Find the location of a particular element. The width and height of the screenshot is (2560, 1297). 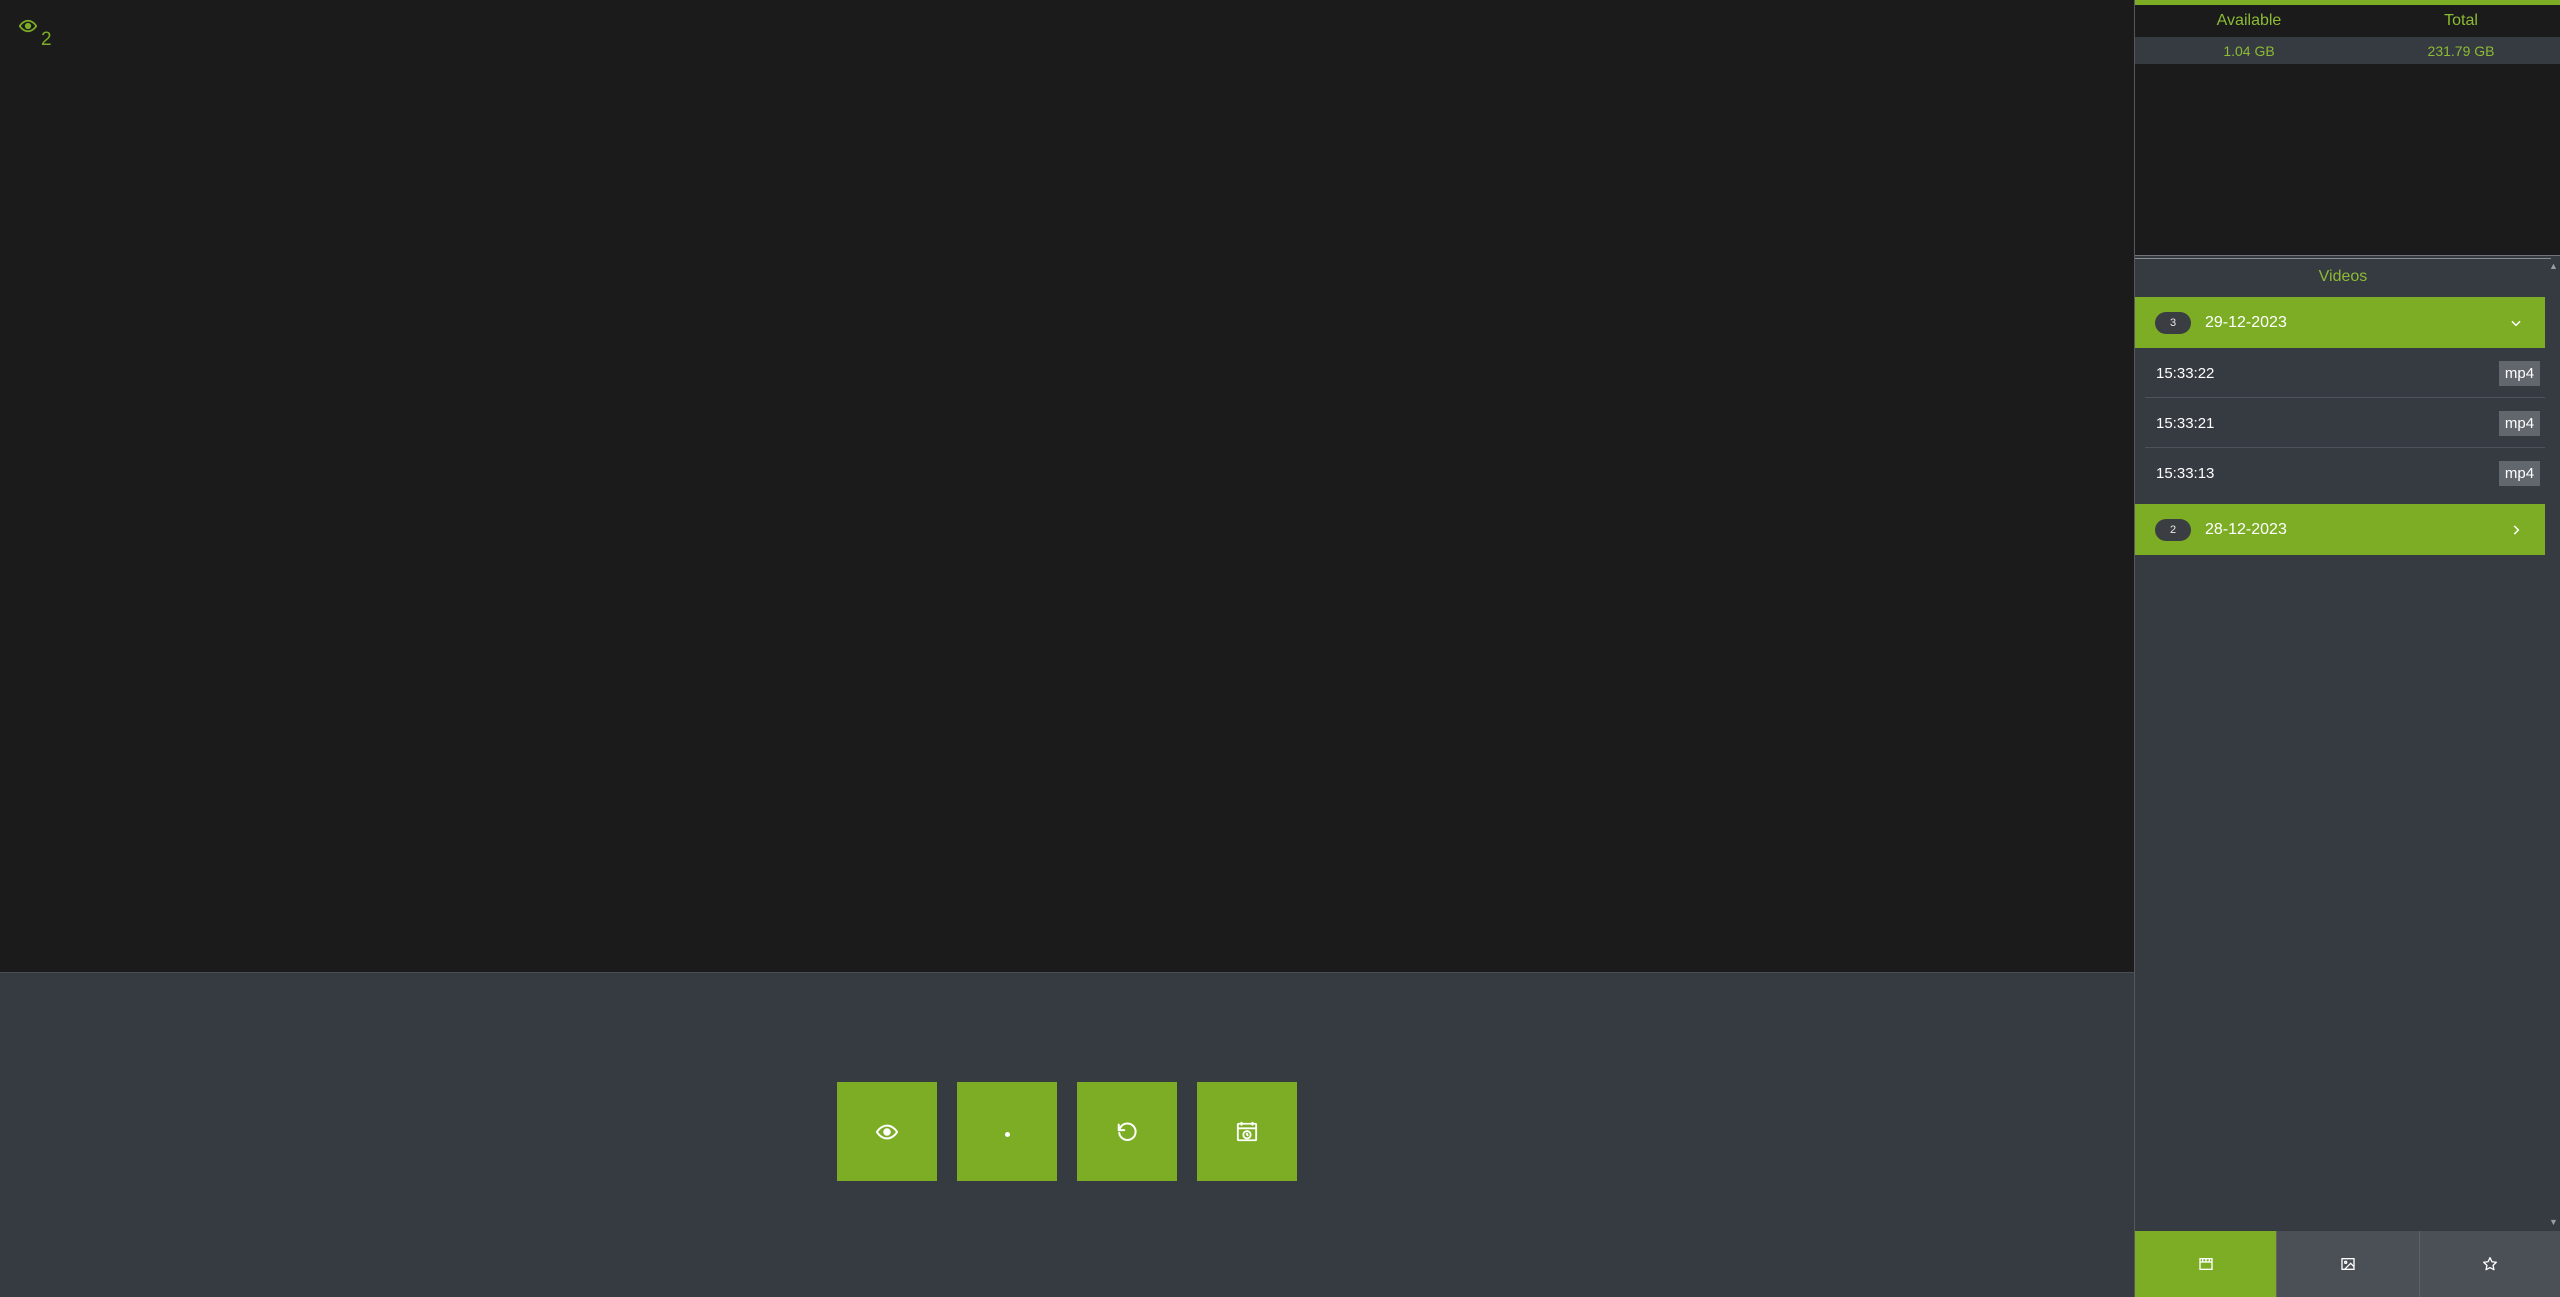

video-count-badge: 2 is located at coordinates (2173, 529).